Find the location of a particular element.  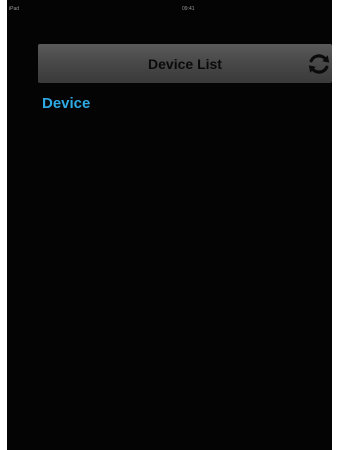

refresh-button is located at coordinates (319, 64).